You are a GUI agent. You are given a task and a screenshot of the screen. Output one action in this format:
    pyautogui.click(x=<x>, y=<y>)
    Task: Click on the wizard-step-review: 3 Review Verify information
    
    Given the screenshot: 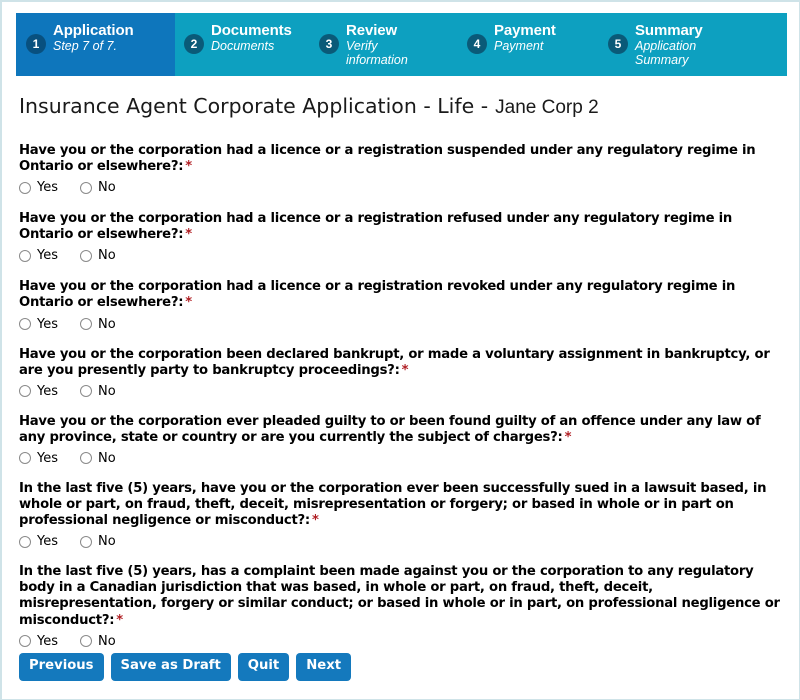 What is the action you would take?
    pyautogui.click(x=384, y=44)
    